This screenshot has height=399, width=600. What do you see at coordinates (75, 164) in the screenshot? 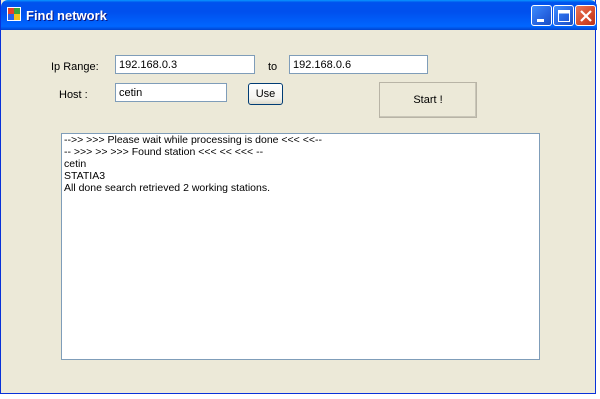
I see `output-line: cetin` at bounding box center [75, 164].